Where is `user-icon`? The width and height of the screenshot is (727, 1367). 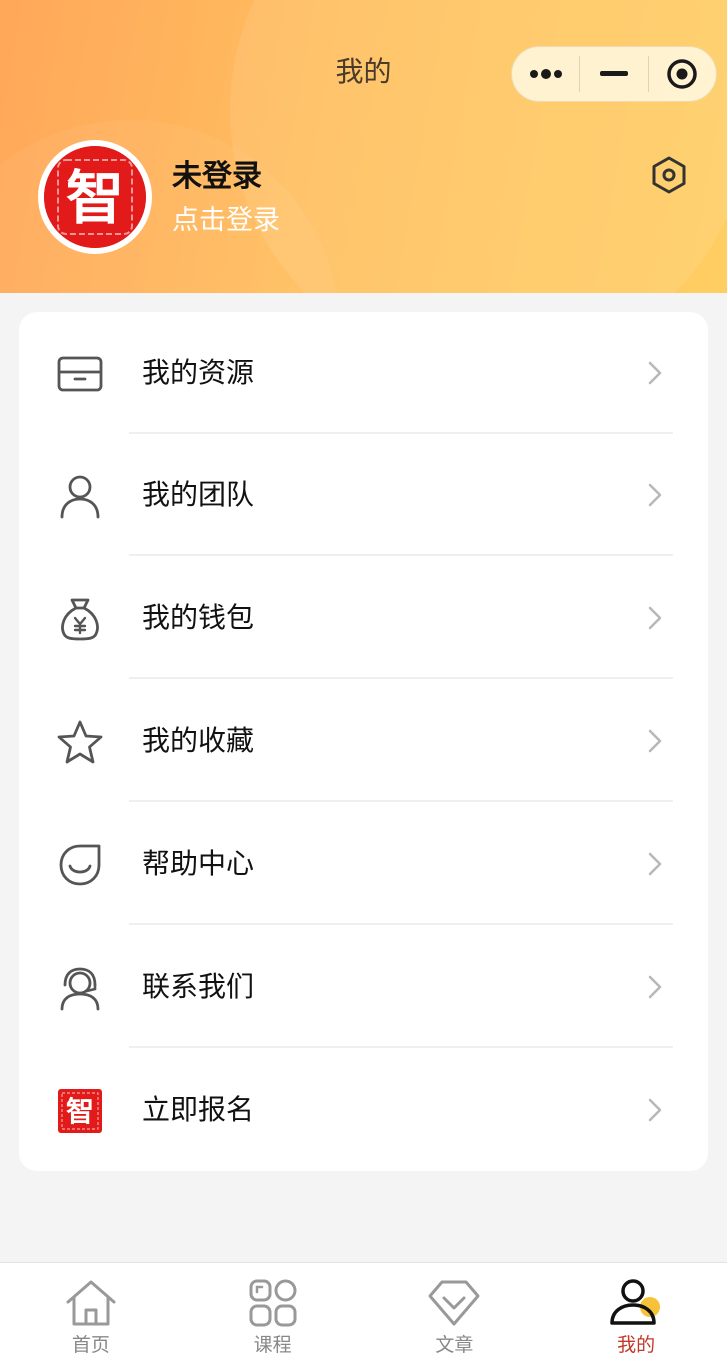 user-icon is located at coordinates (636, 1303).